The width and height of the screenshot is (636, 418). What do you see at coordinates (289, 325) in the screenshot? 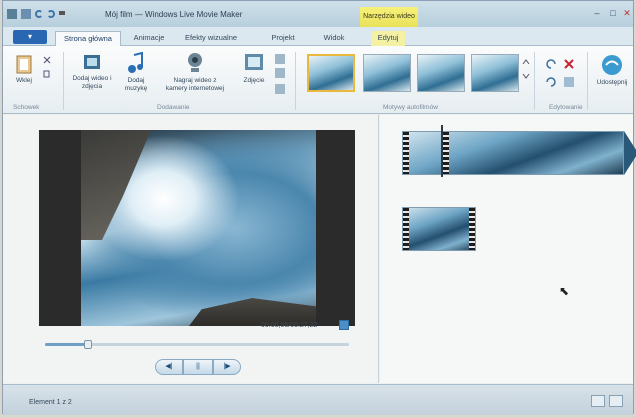
I see `timecode-display: 00:00,06/00:27,22` at bounding box center [289, 325].